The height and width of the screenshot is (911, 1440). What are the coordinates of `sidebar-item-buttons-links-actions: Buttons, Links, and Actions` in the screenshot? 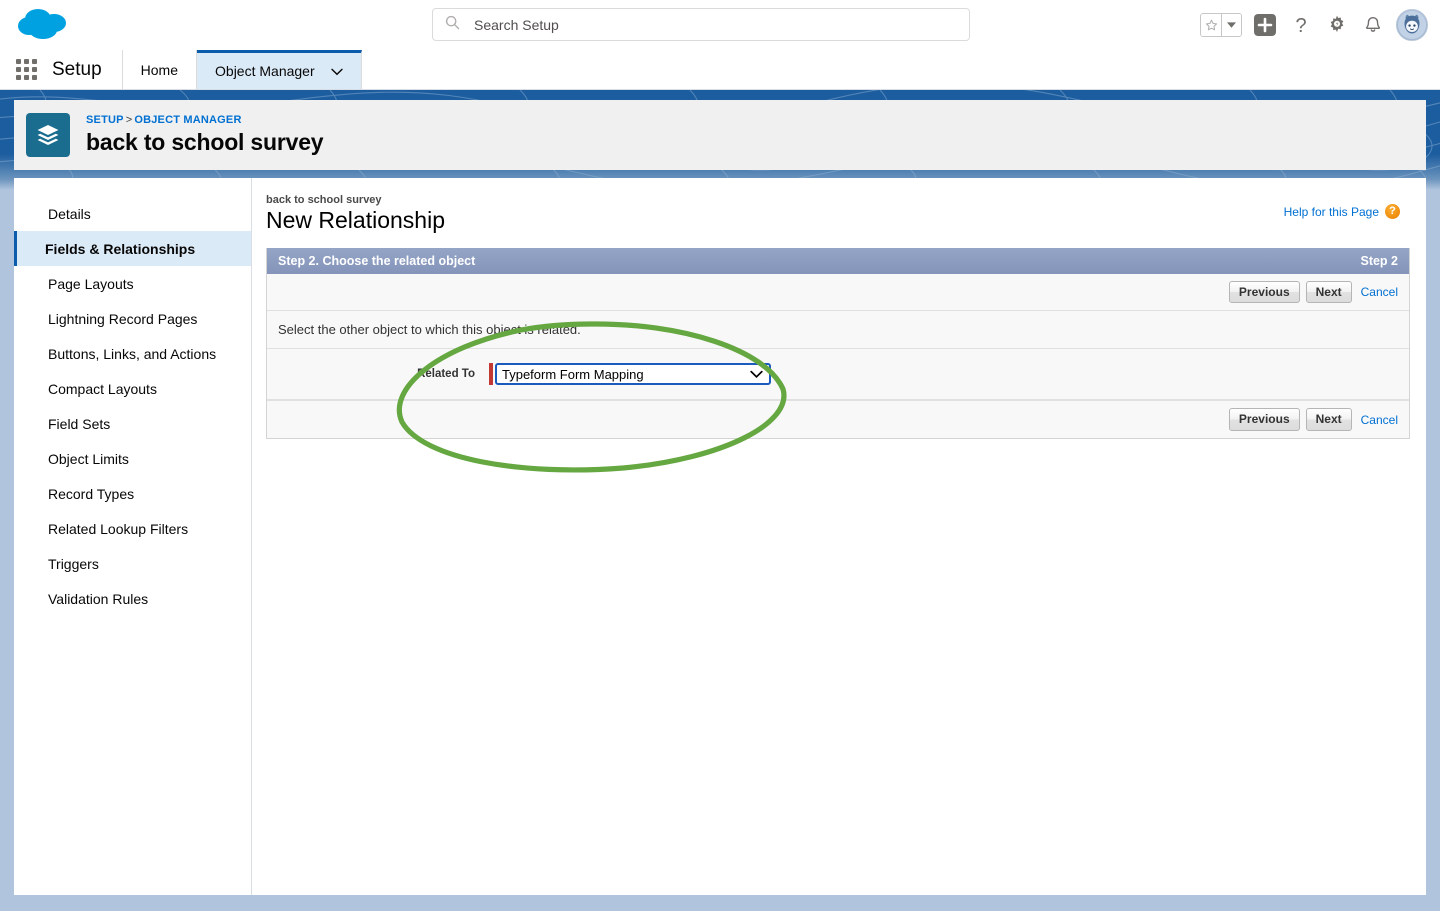 It's located at (132, 353).